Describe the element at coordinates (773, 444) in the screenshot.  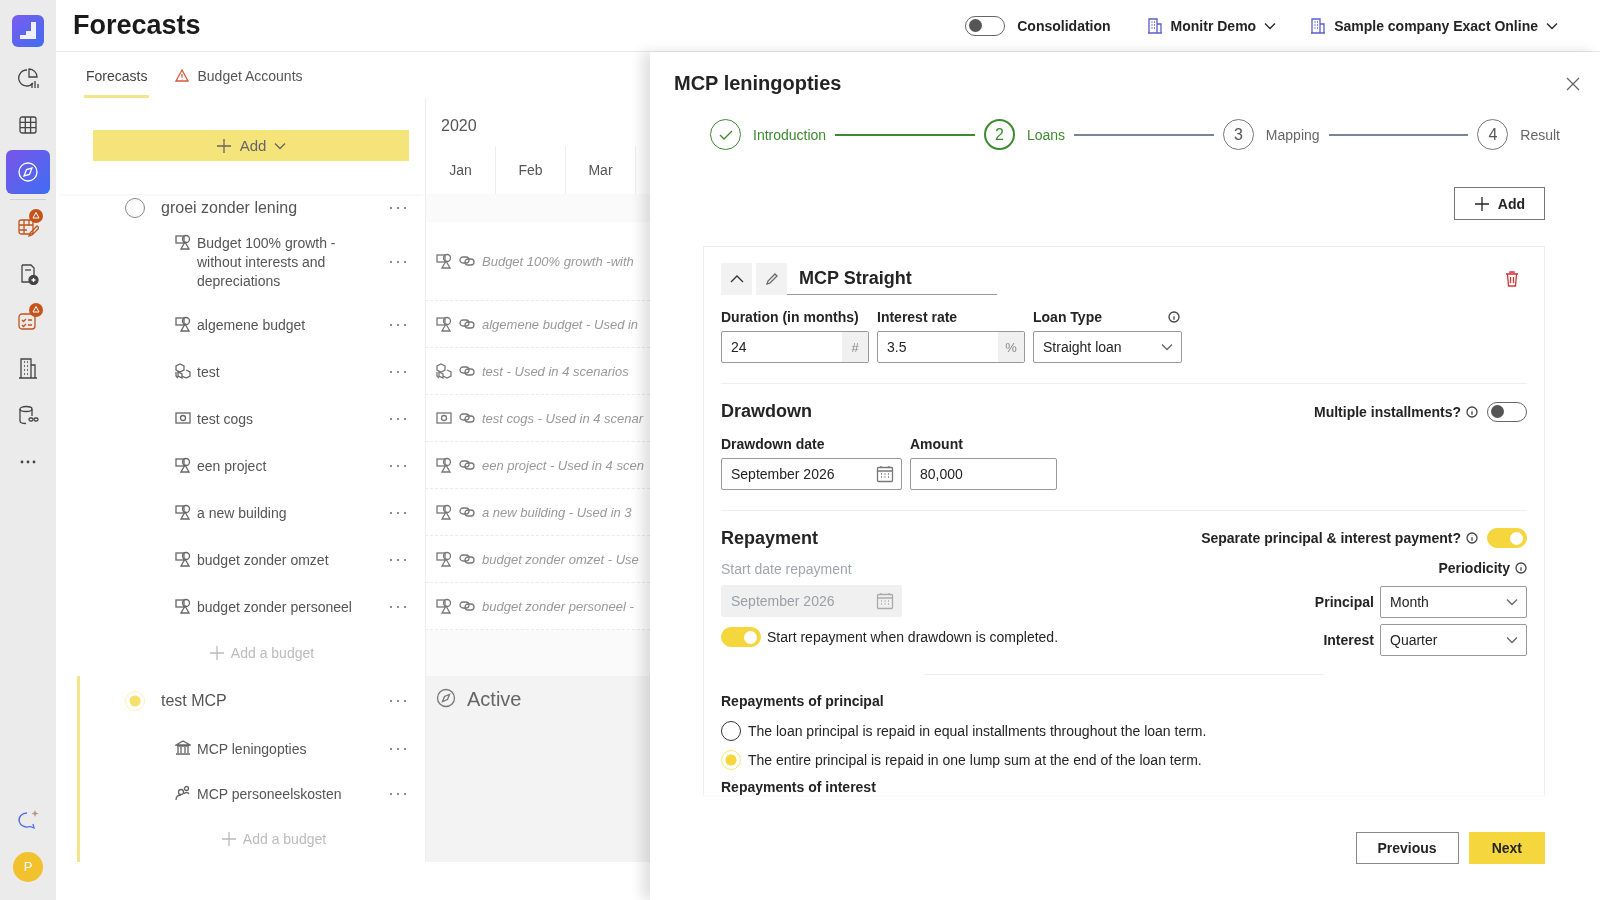
I see `field-label: Drawdown date` at that location.